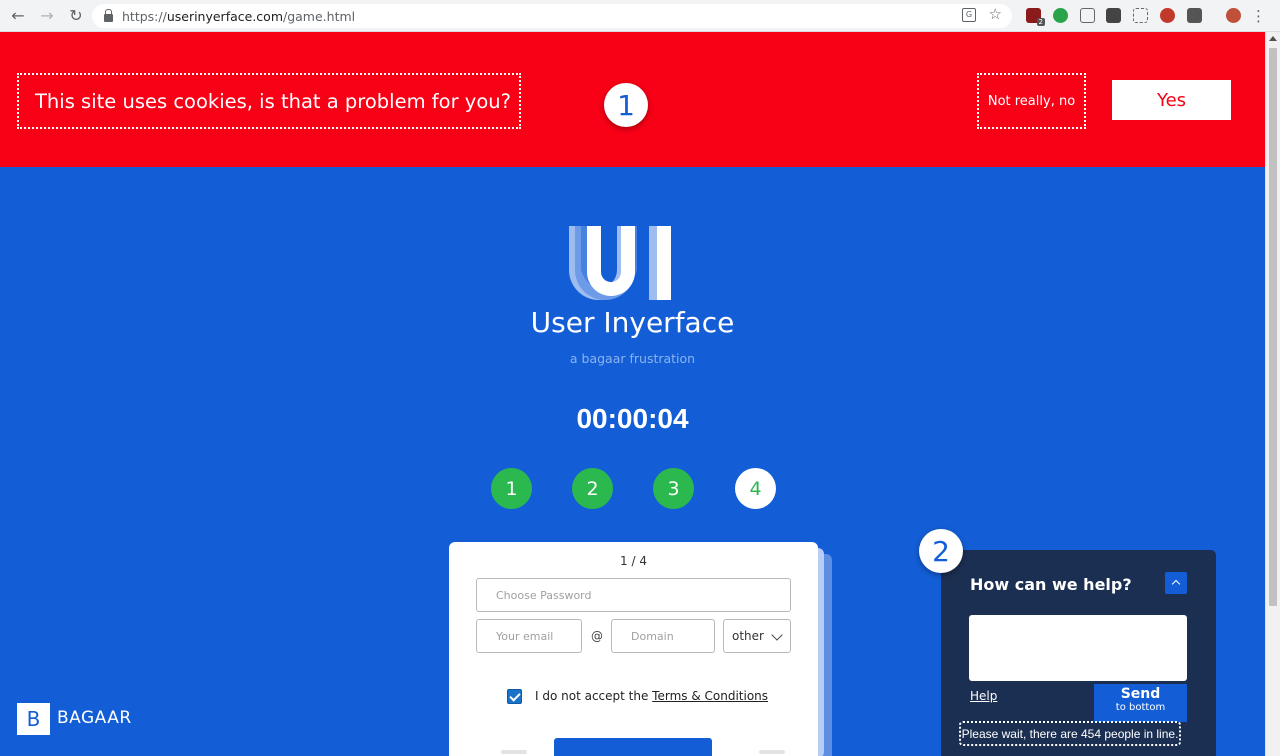 This screenshot has width=1280, height=756. I want to click on translate-icon: G, so click(969, 15).